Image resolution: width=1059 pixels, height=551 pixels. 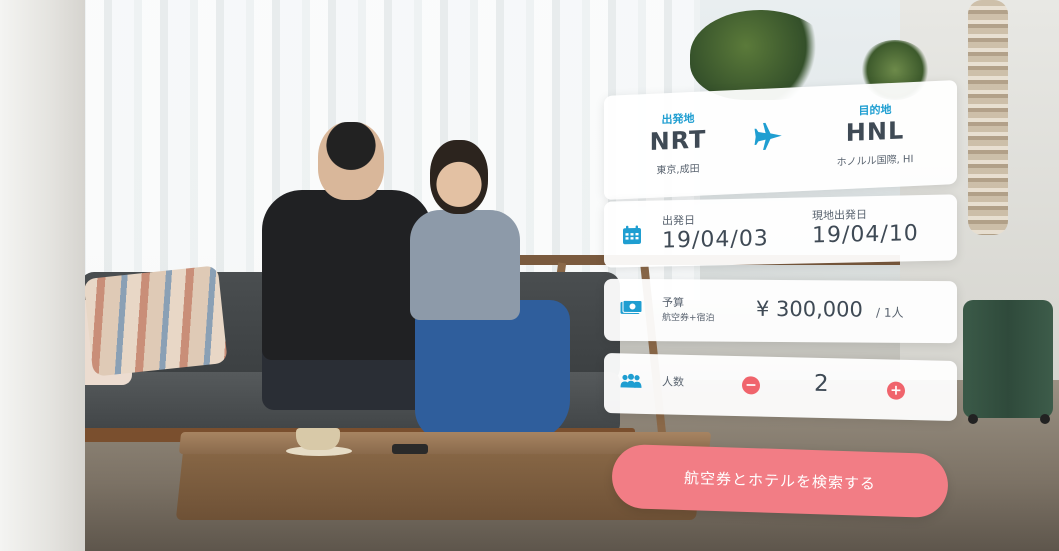 What do you see at coordinates (821, 384) in the screenshot?
I see `people-count: 2` at bounding box center [821, 384].